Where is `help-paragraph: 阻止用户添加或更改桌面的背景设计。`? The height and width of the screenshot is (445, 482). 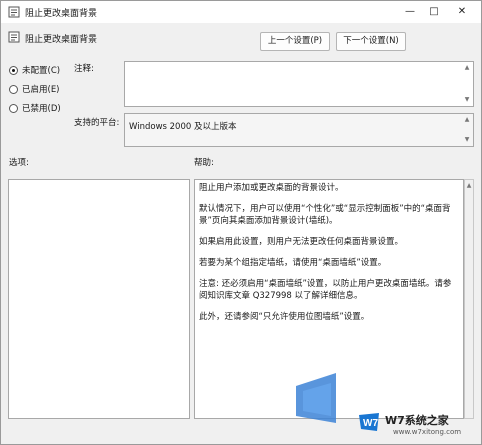 help-paragraph: 阻止用户添加或更改桌面的背景设计。 is located at coordinates (271, 188).